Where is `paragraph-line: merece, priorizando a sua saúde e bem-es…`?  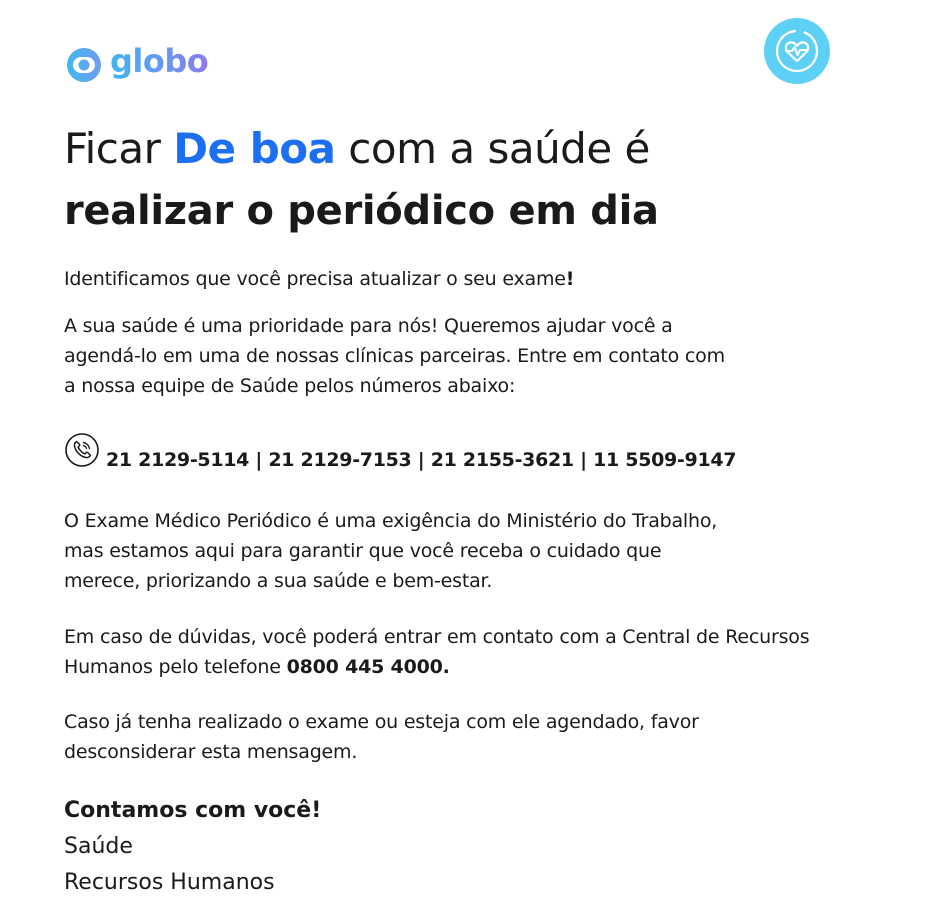 paragraph-line: merece, priorizando a sua saúde e bem-es… is located at coordinates (278, 581).